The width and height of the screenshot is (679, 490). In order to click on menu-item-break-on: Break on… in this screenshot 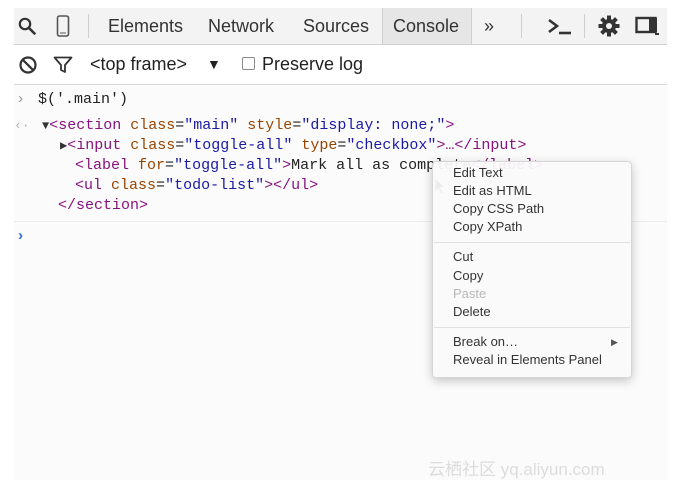, I will do `click(485, 342)`.